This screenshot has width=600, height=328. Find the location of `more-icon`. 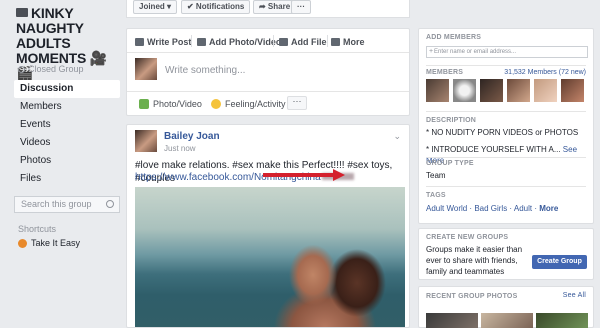

more-icon is located at coordinates (335, 42).